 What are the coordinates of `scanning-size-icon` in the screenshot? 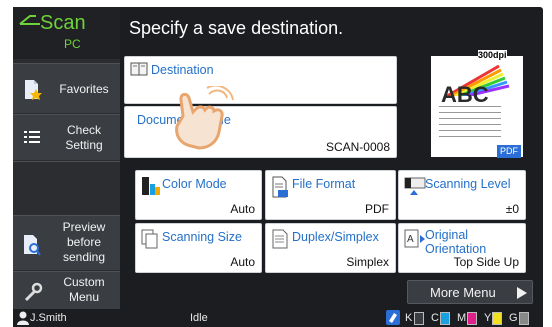 It's located at (149, 239).